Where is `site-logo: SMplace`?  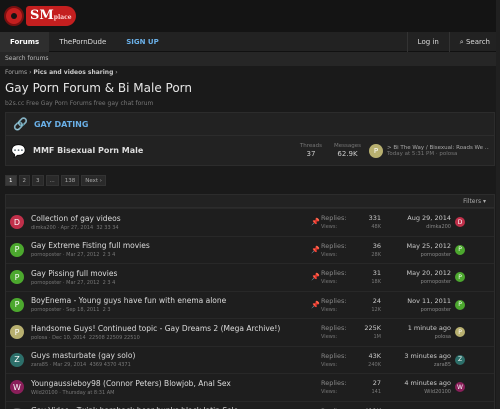 site-logo: SMplace is located at coordinates (40, 16).